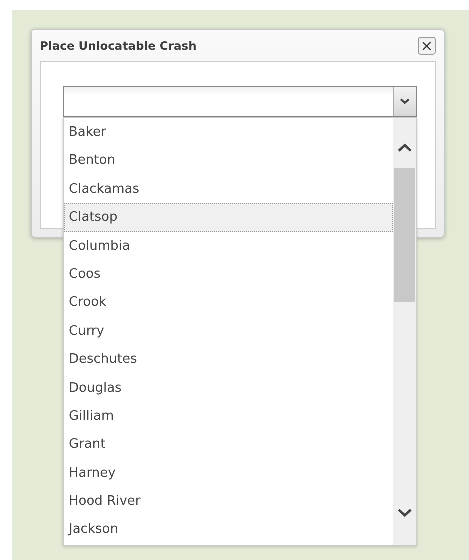 Image resolution: width=469 pixels, height=560 pixels. Describe the element at coordinates (405, 148) in the screenshot. I see `scroll-up-icon` at that location.